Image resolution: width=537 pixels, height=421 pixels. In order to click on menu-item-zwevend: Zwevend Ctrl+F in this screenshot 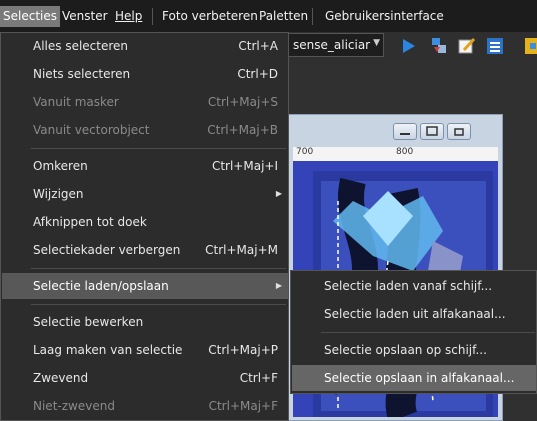, I will do `click(145, 378)`.